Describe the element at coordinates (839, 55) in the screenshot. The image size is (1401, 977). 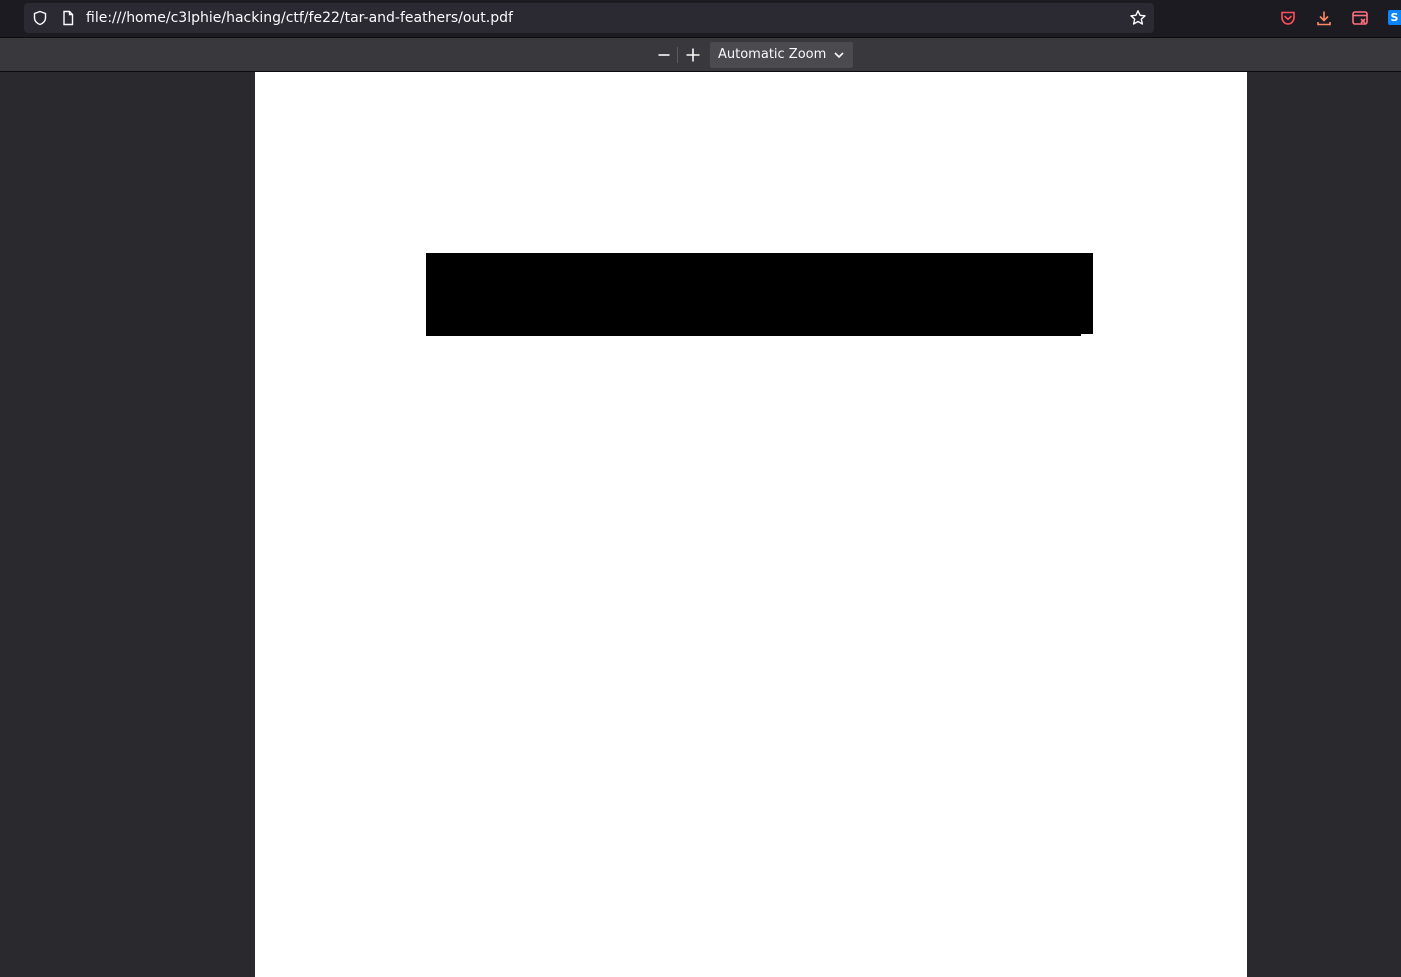
I see `chevron-down-icon` at that location.